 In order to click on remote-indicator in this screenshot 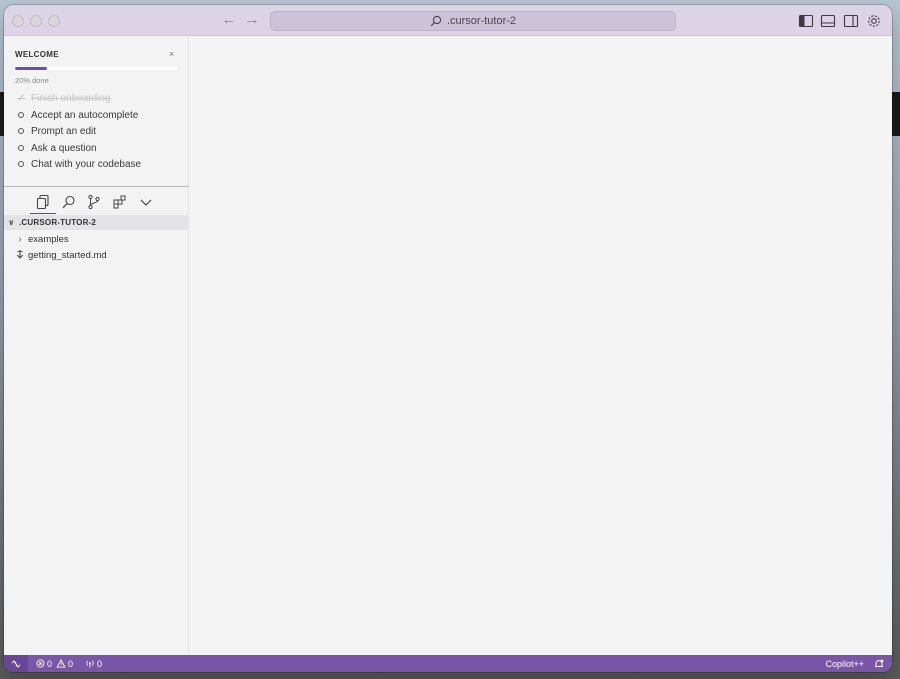, I will do `click(16, 663)`.